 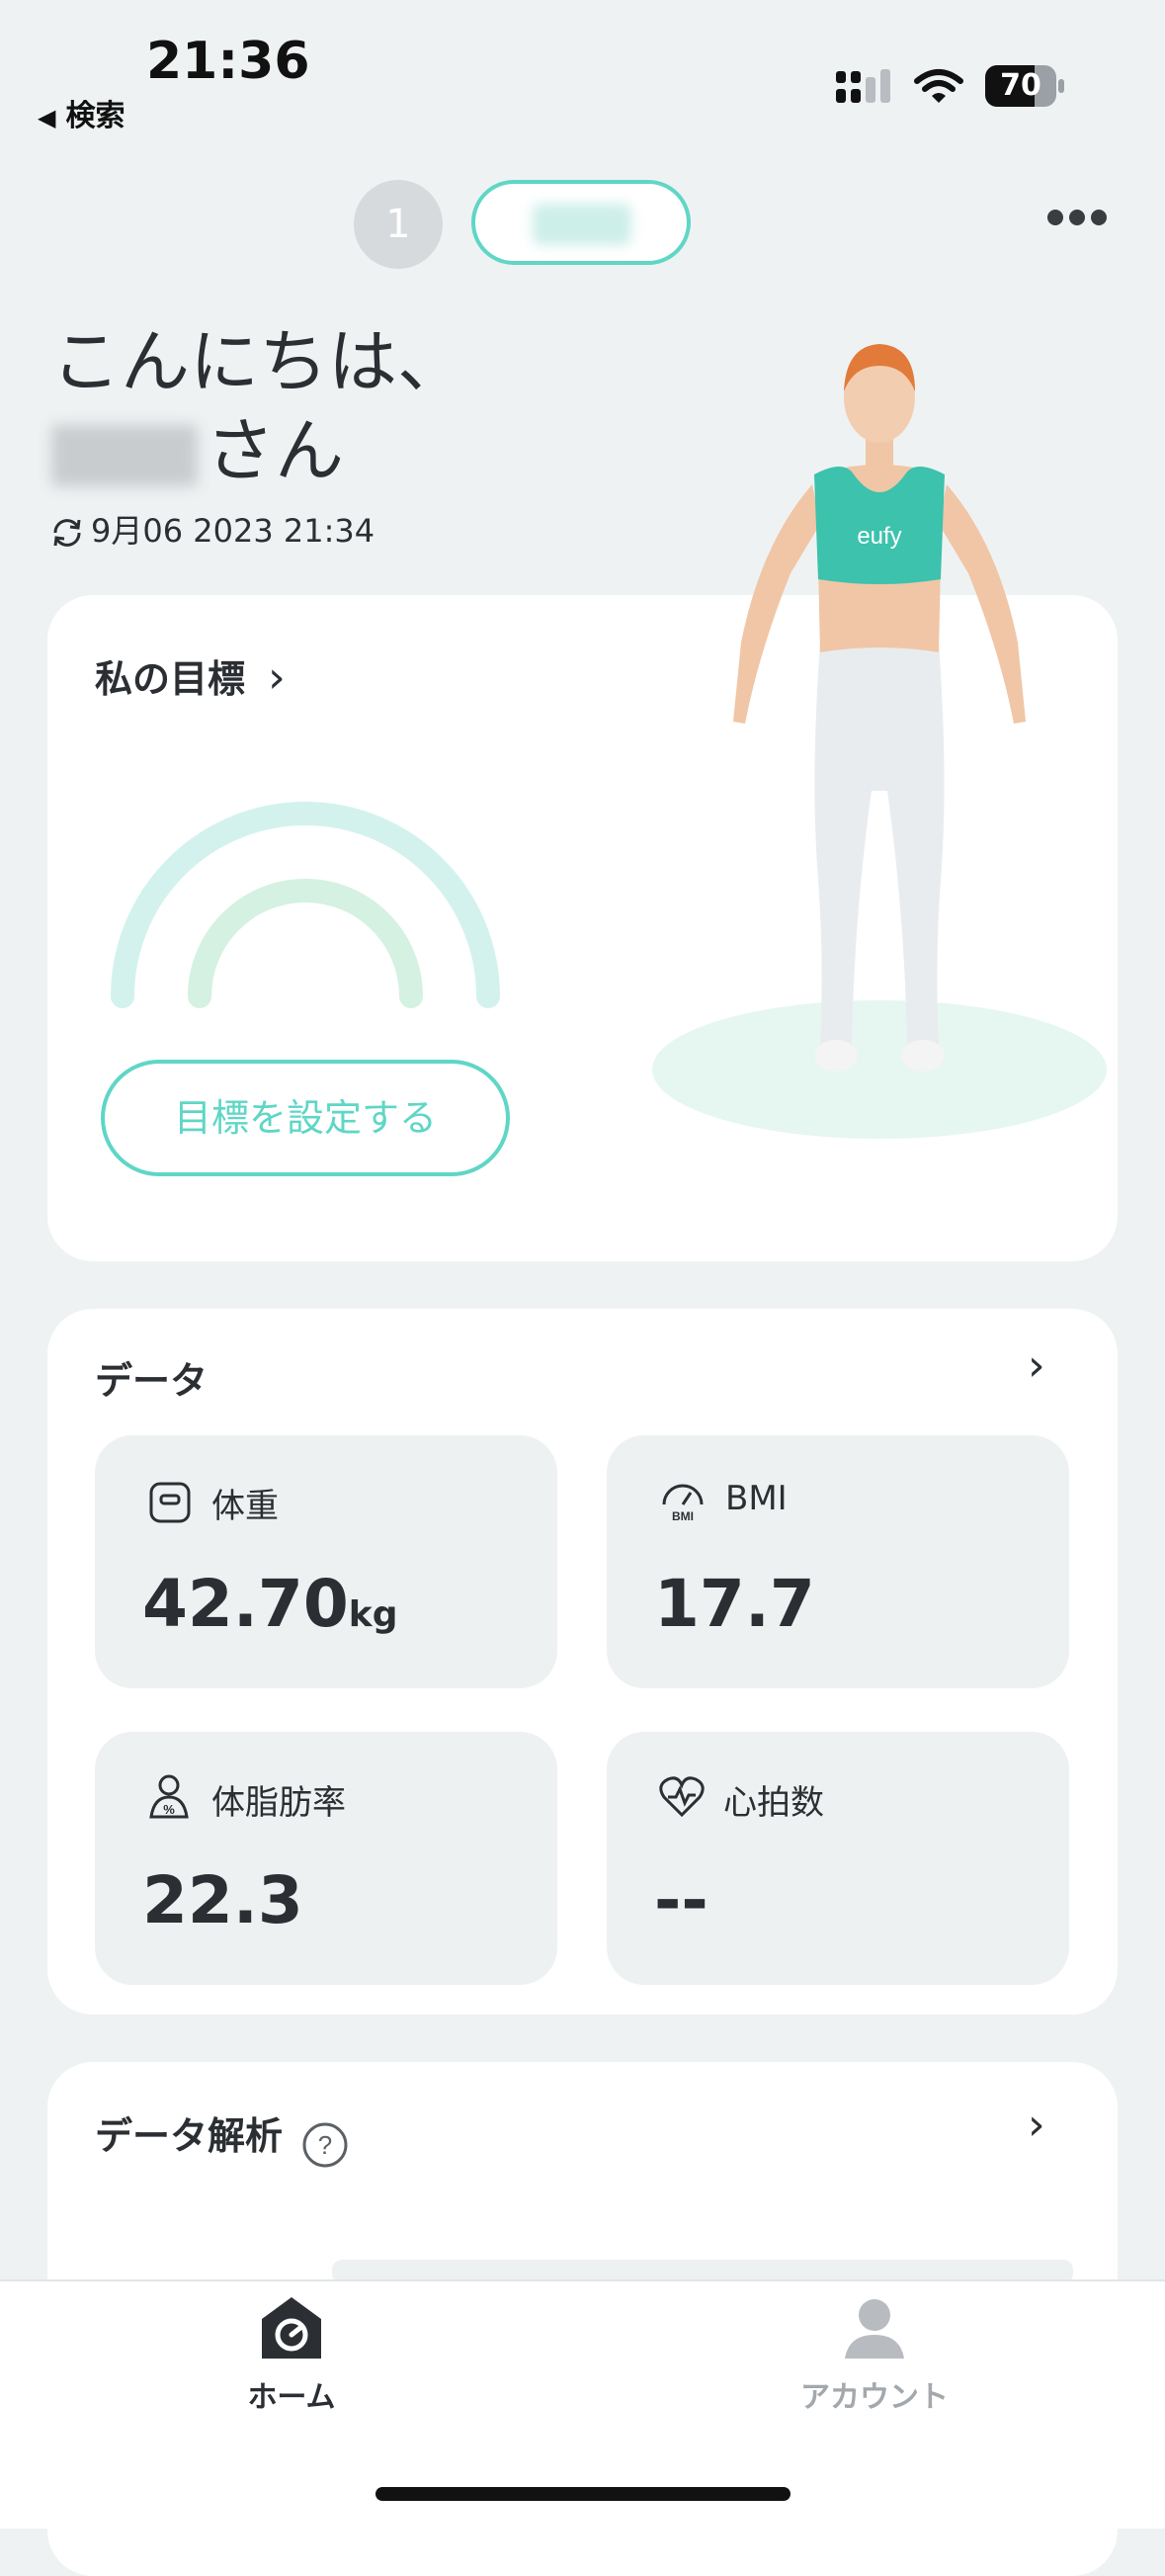 What do you see at coordinates (683, 1503) in the screenshot?
I see `bmi-gauge-icon: BMI` at bounding box center [683, 1503].